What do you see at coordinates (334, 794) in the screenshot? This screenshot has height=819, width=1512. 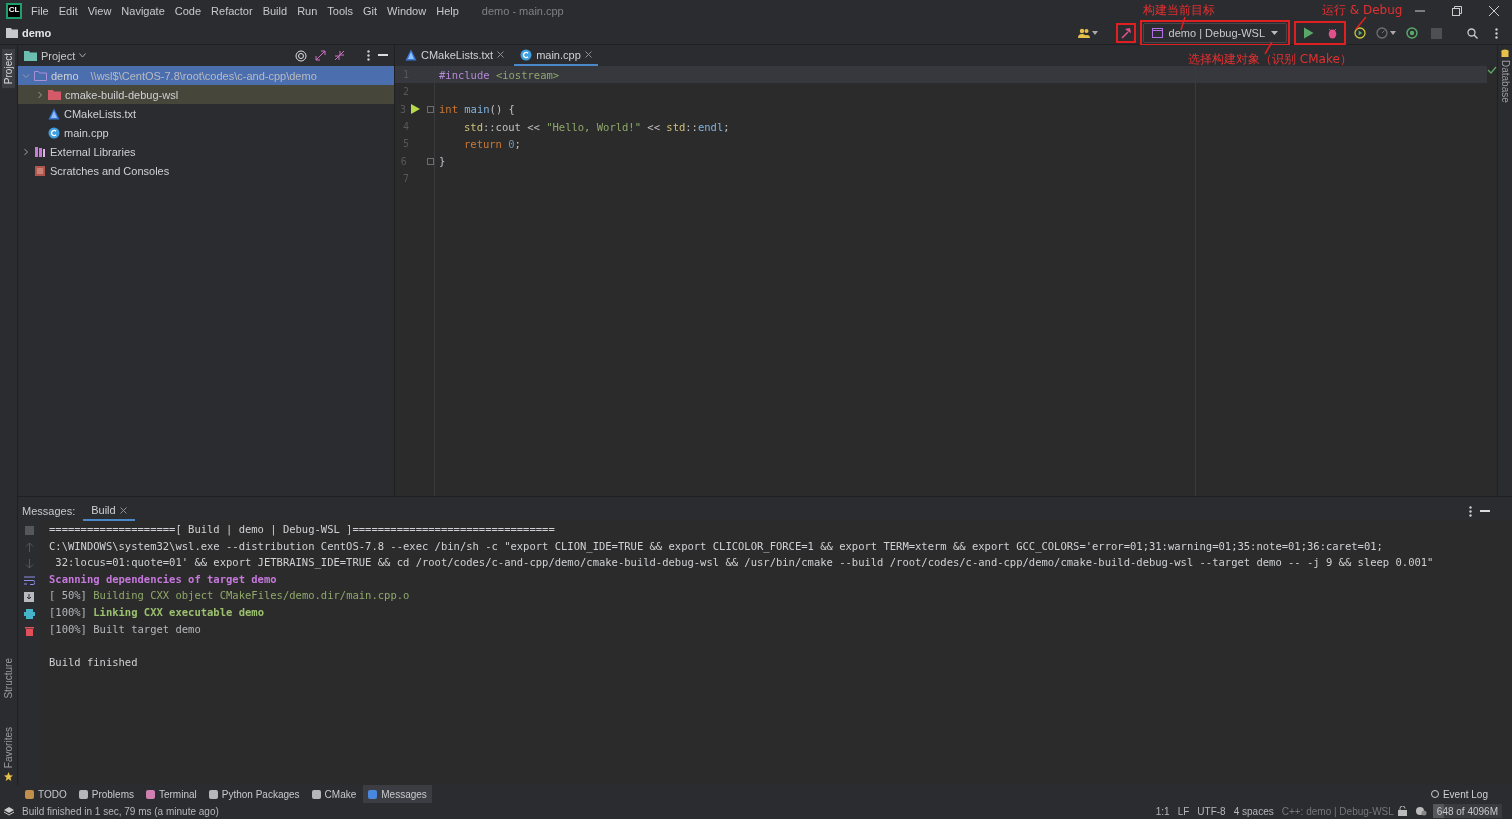 I see `tool-window-button: CMake` at bounding box center [334, 794].